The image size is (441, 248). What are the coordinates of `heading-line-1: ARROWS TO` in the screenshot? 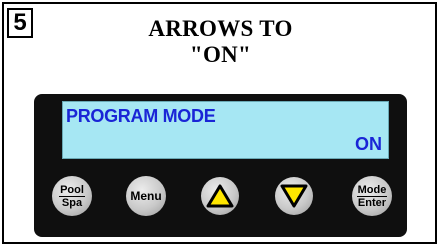 It's located at (220, 28).